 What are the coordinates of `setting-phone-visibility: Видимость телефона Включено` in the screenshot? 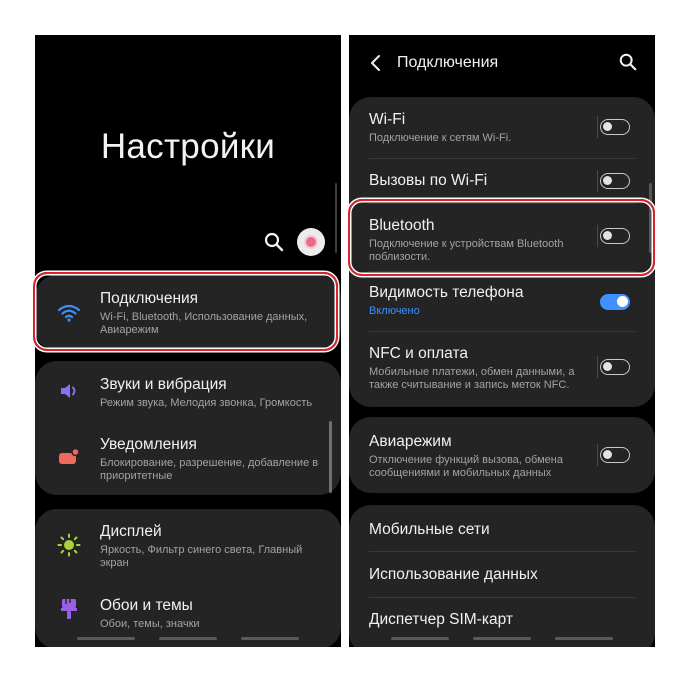 It's located at (502, 301).